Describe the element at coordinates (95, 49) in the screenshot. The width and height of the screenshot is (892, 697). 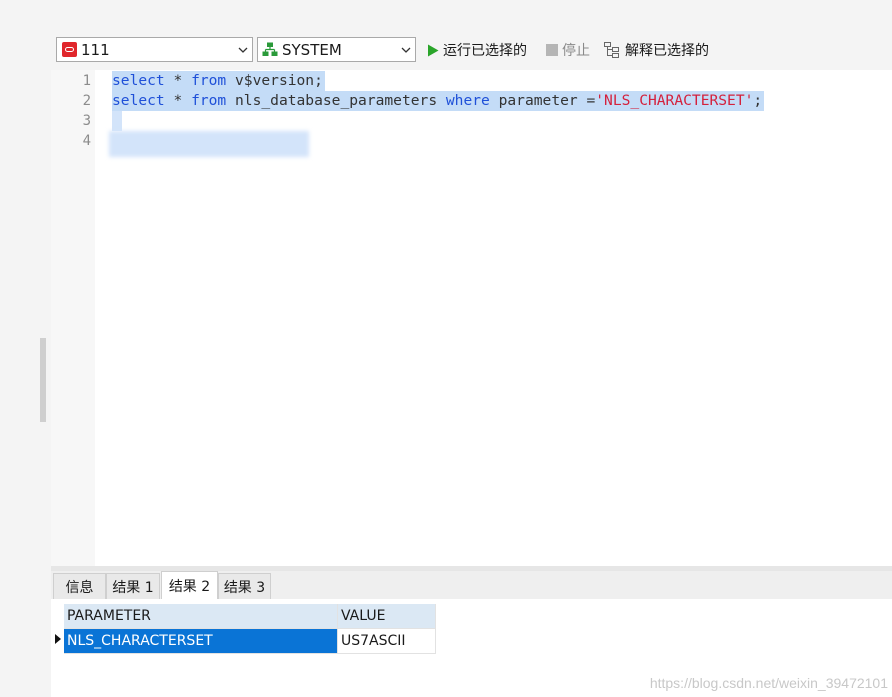
I see `connection-value: 111` at that location.